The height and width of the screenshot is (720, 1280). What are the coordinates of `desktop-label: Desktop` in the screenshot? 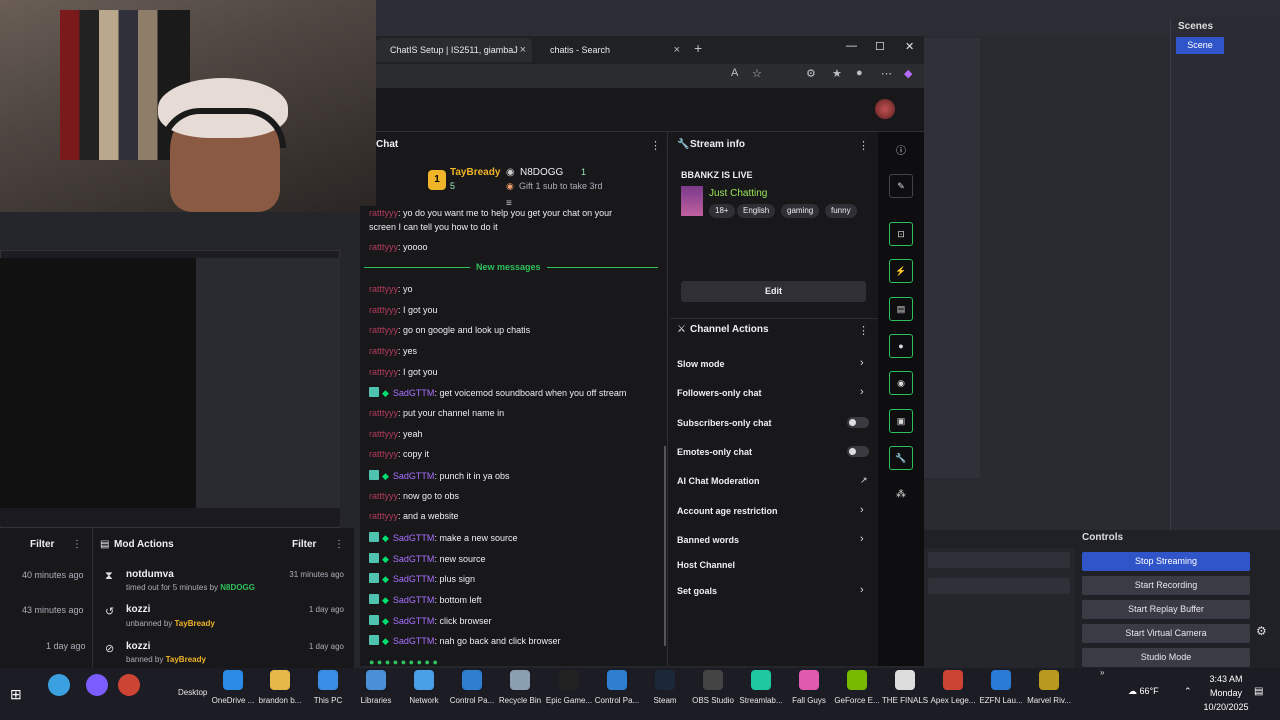 It's located at (192, 692).